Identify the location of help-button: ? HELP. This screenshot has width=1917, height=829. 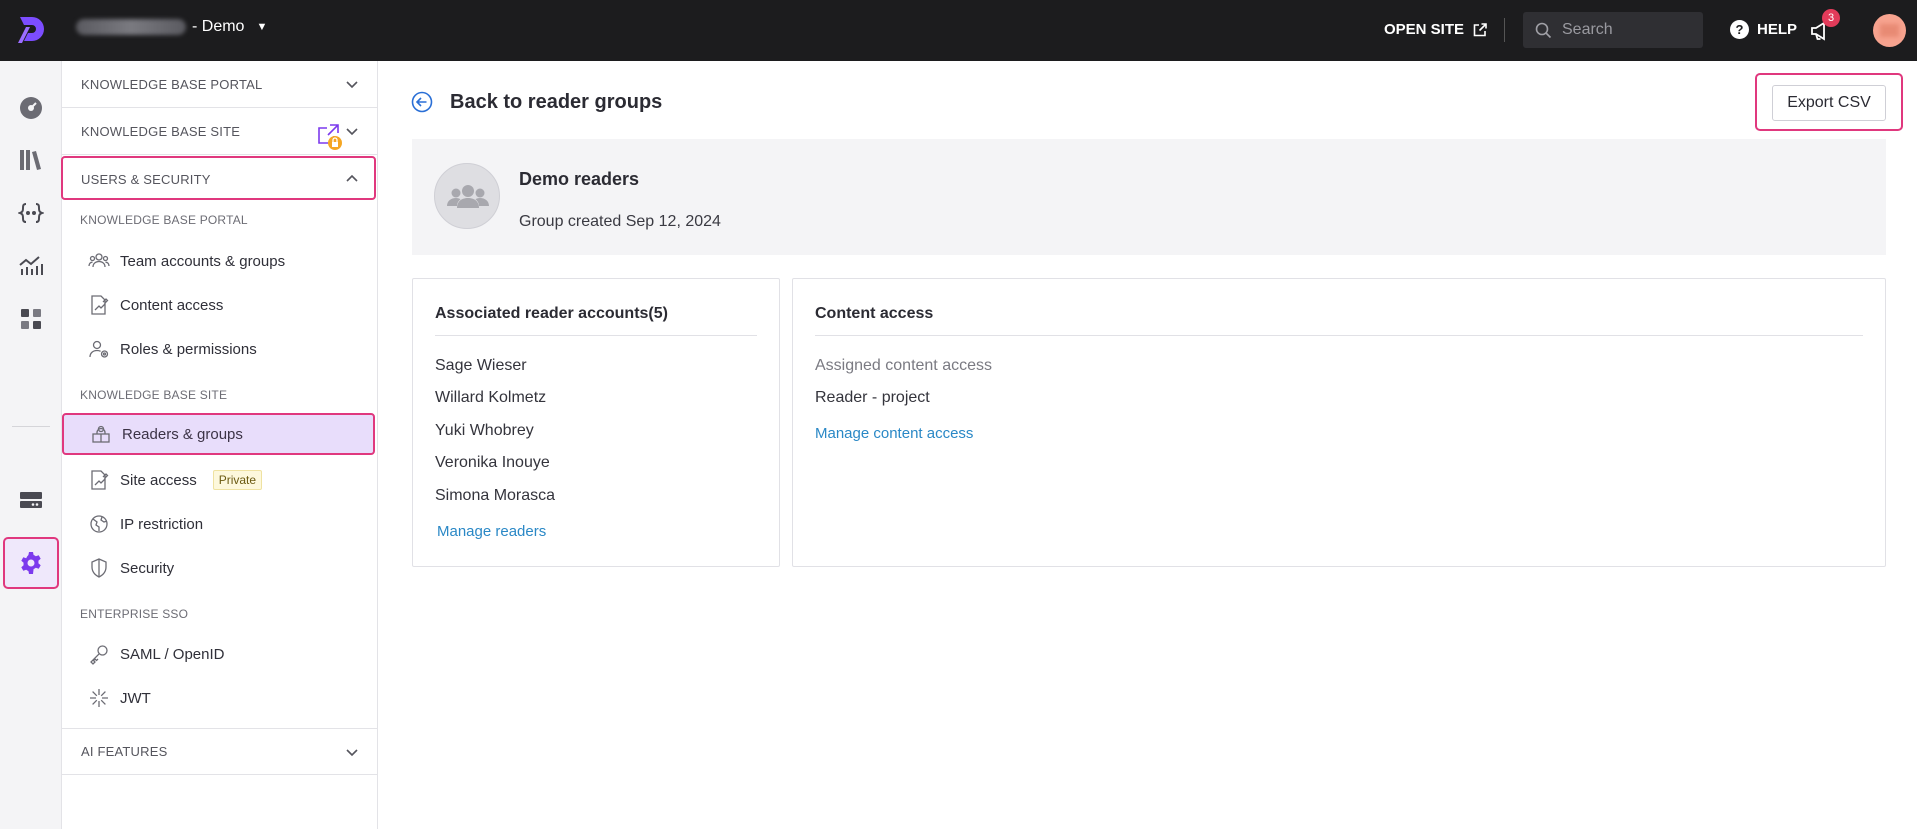
(1763, 29).